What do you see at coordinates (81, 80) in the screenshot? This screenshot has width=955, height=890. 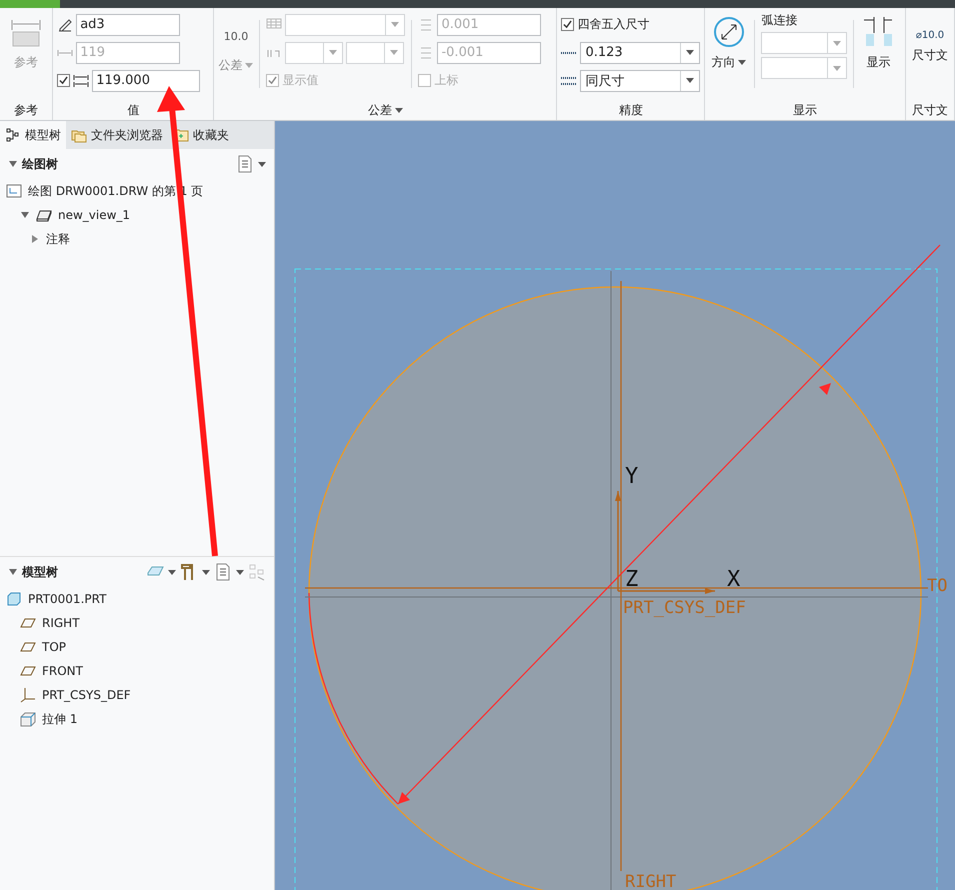 I see `dimension-icon` at bounding box center [81, 80].